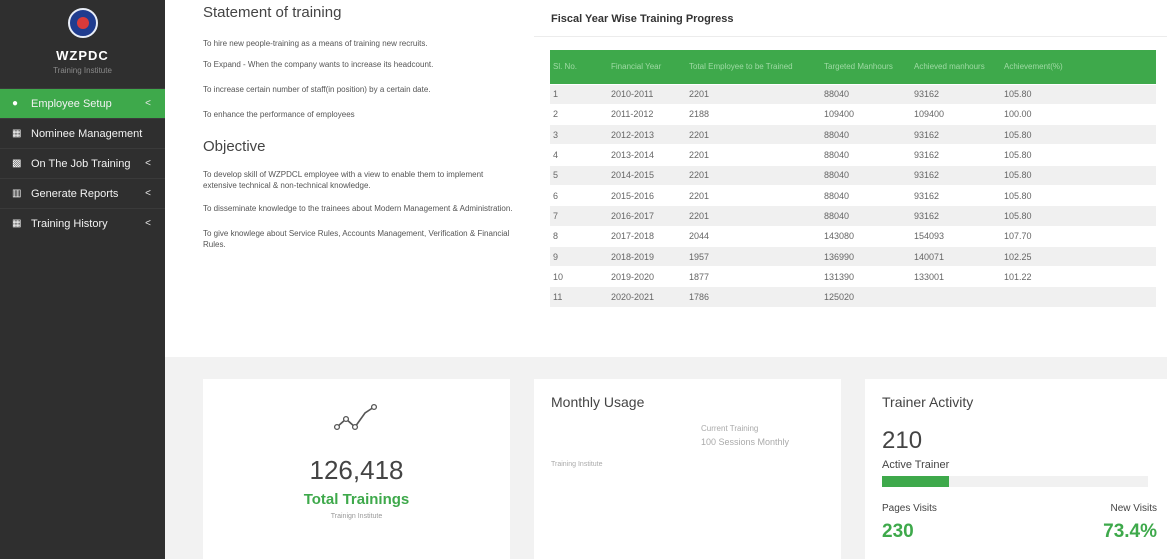 The height and width of the screenshot is (559, 1167). I want to click on table-row: 11 2020-2021 1786 125020, so click(853, 297).